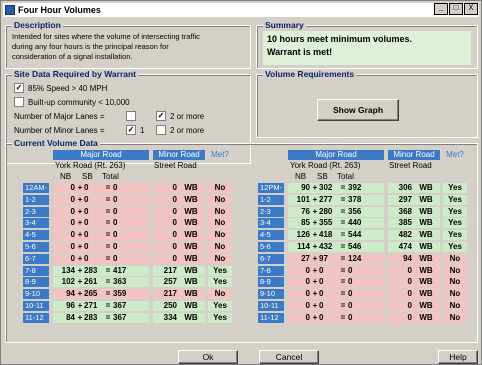 This screenshot has height=365, width=482. I want to click on ok-button: Ok, so click(208, 357).